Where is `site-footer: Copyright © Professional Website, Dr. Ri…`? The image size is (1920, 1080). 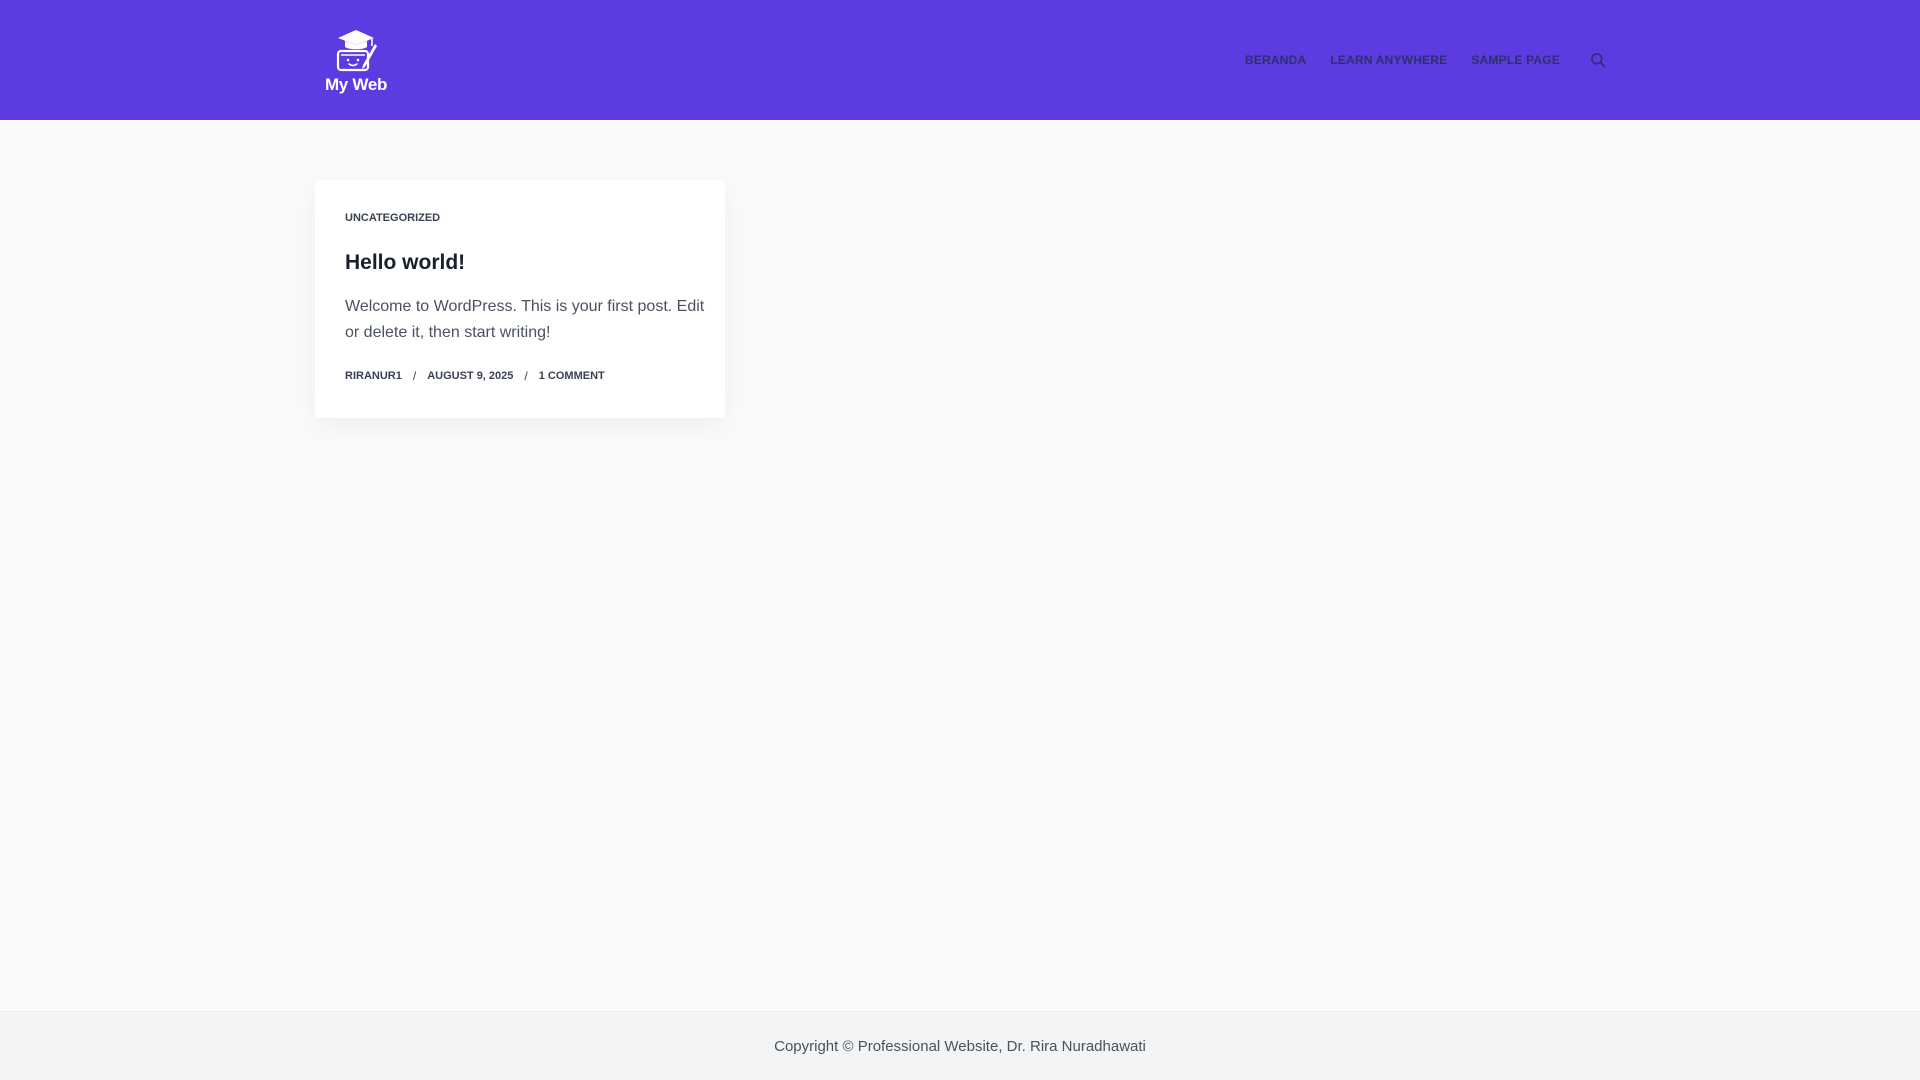 site-footer: Copyright © Professional Website, Dr. Ri… is located at coordinates (960, 1045).